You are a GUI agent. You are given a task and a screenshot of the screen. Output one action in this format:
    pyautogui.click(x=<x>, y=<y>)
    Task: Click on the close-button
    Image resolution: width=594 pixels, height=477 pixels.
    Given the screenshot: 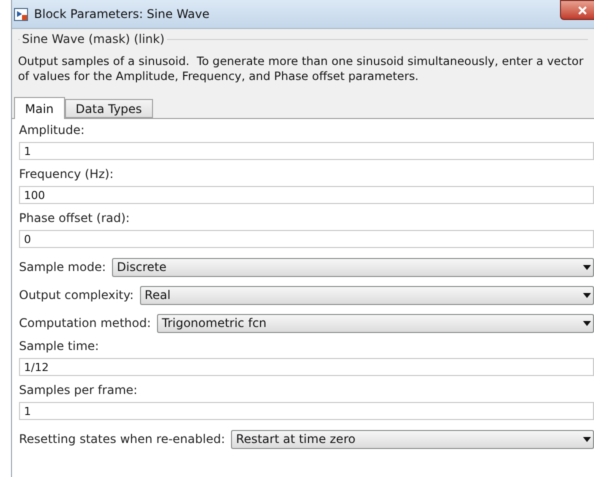 What is the action you would take?
    pyautogui.click(x=577, y=10)
    